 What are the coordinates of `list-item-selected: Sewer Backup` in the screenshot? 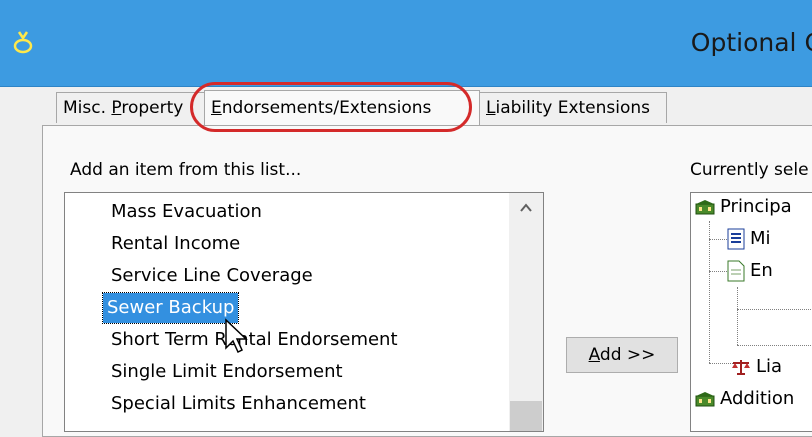 It's located at (170, 308).